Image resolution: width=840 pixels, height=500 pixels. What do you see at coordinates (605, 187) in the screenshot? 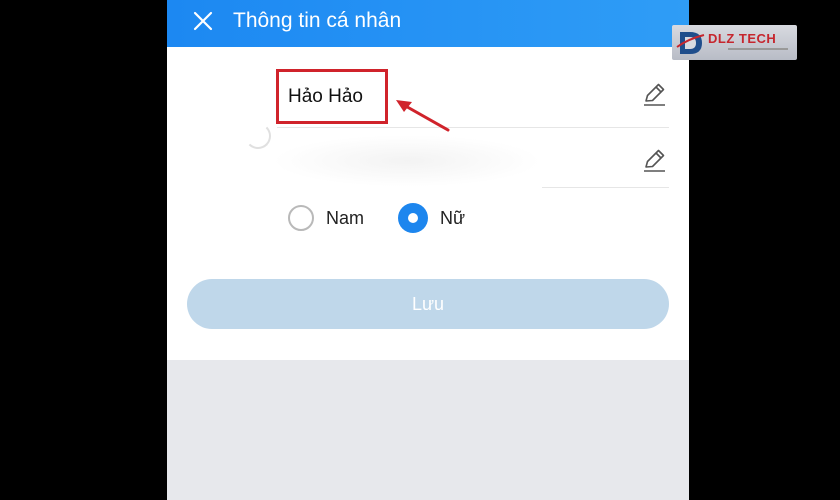
I see `birthday-field-underline` at bounding box center [605, 187].